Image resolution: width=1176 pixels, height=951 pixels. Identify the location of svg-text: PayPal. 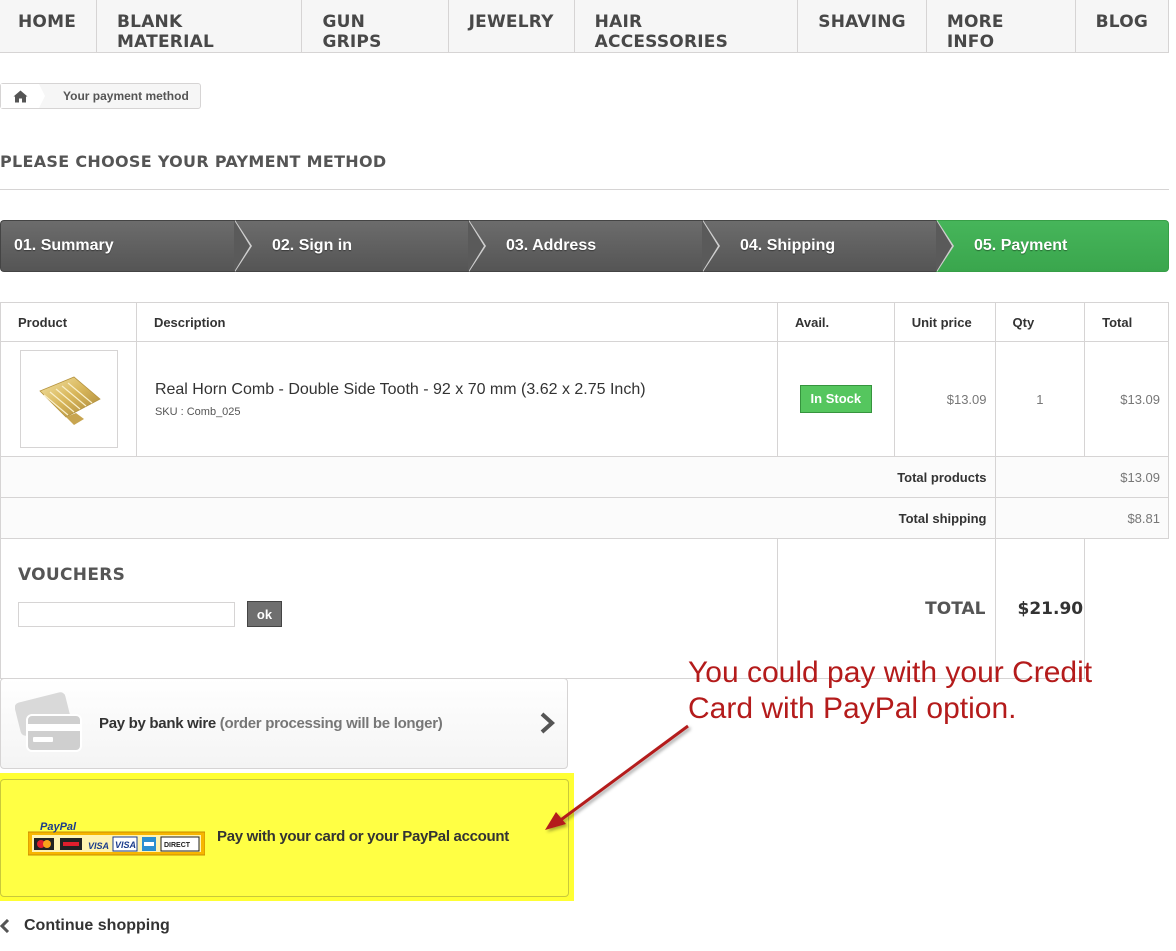
(58, 827).